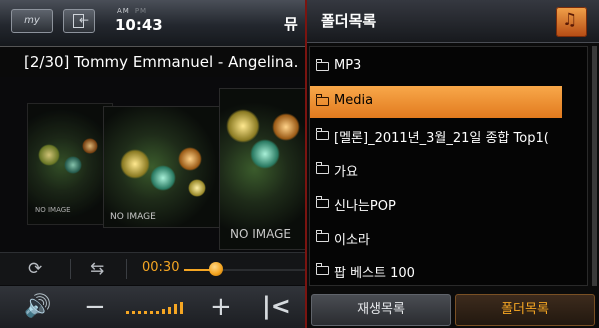 The image size is (599, 328). Describe the element at coordinates (365, 206) in the screenshot. I see `folder-item-label: 신나는POP` at that location.